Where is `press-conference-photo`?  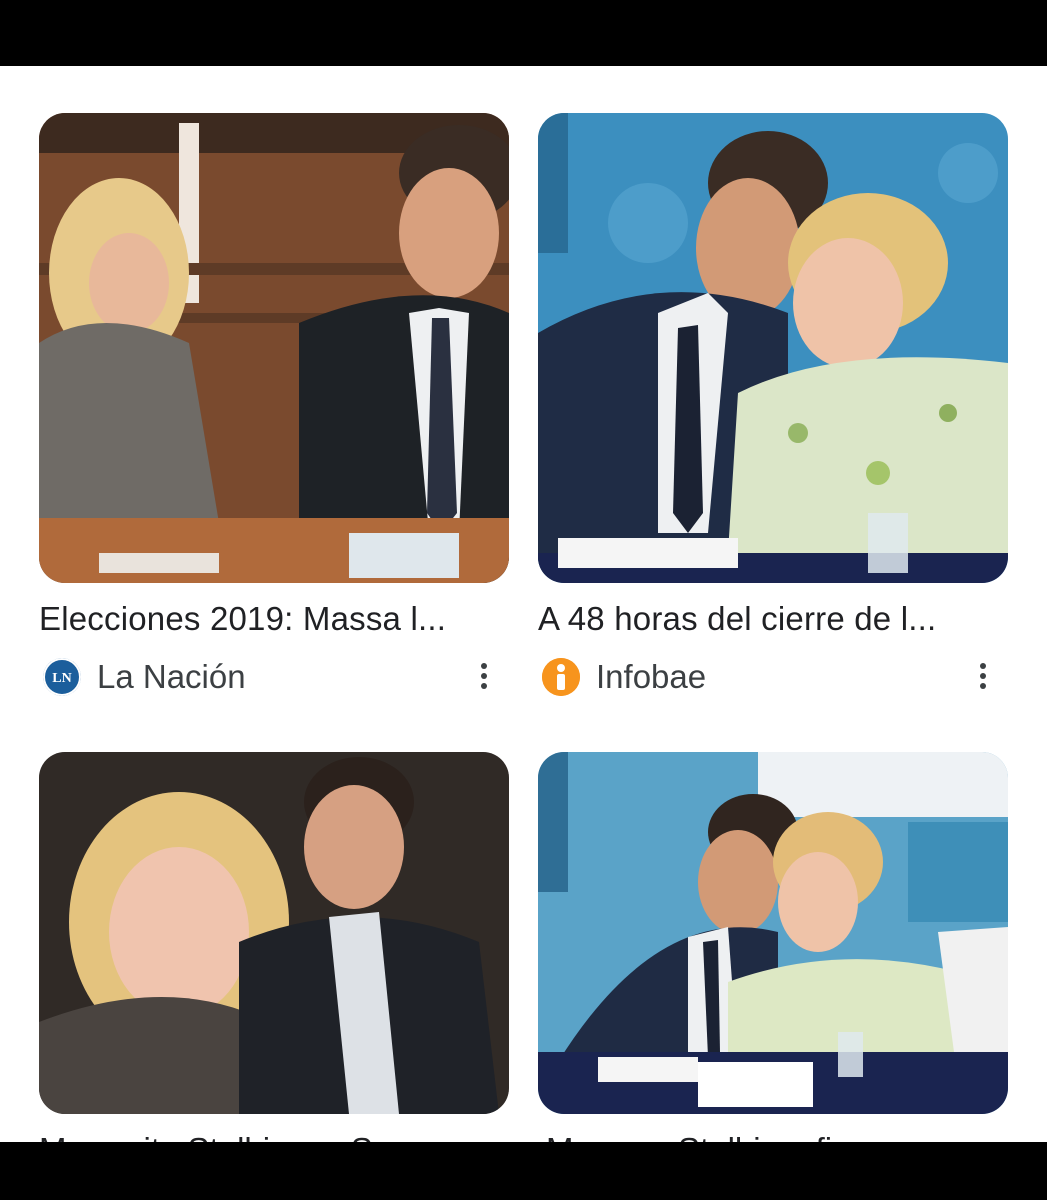 press-conference-photo is located at coordinates (773, 933).